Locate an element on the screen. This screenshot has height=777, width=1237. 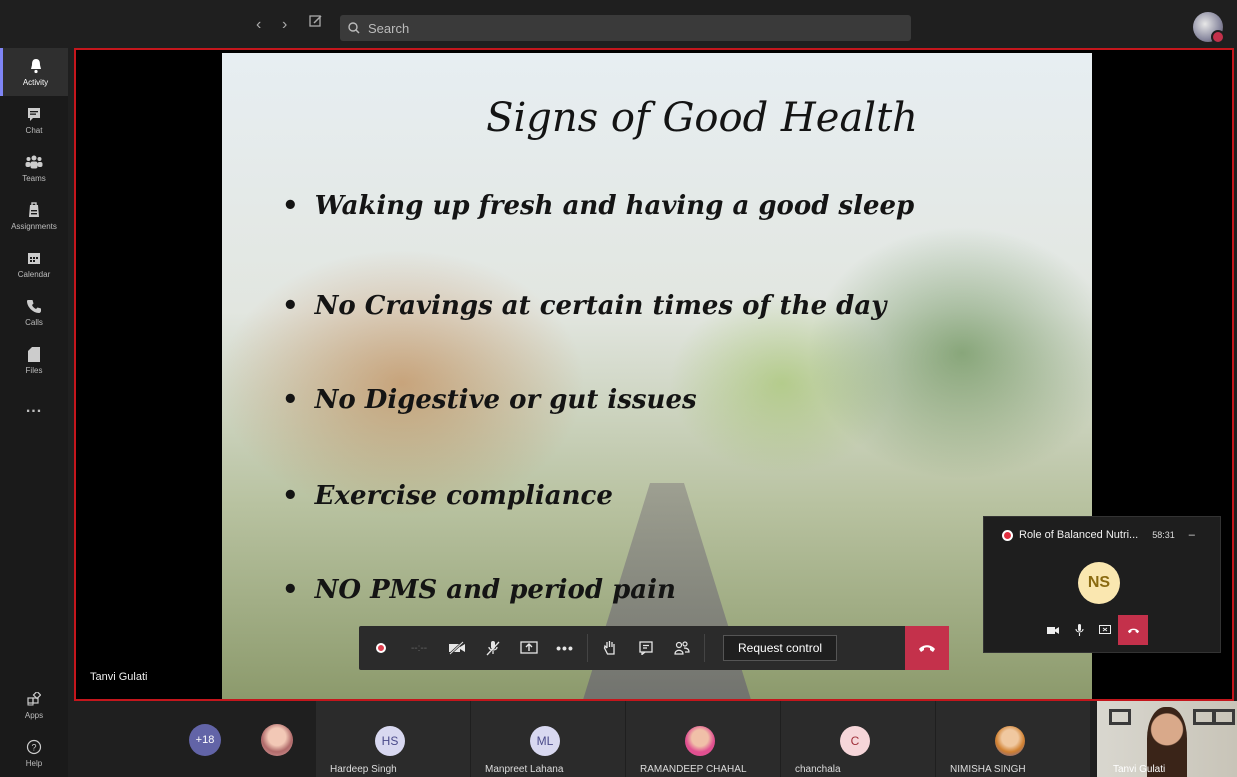
self-name: Tanvi Gulati is located at coordinates (1139, 769).